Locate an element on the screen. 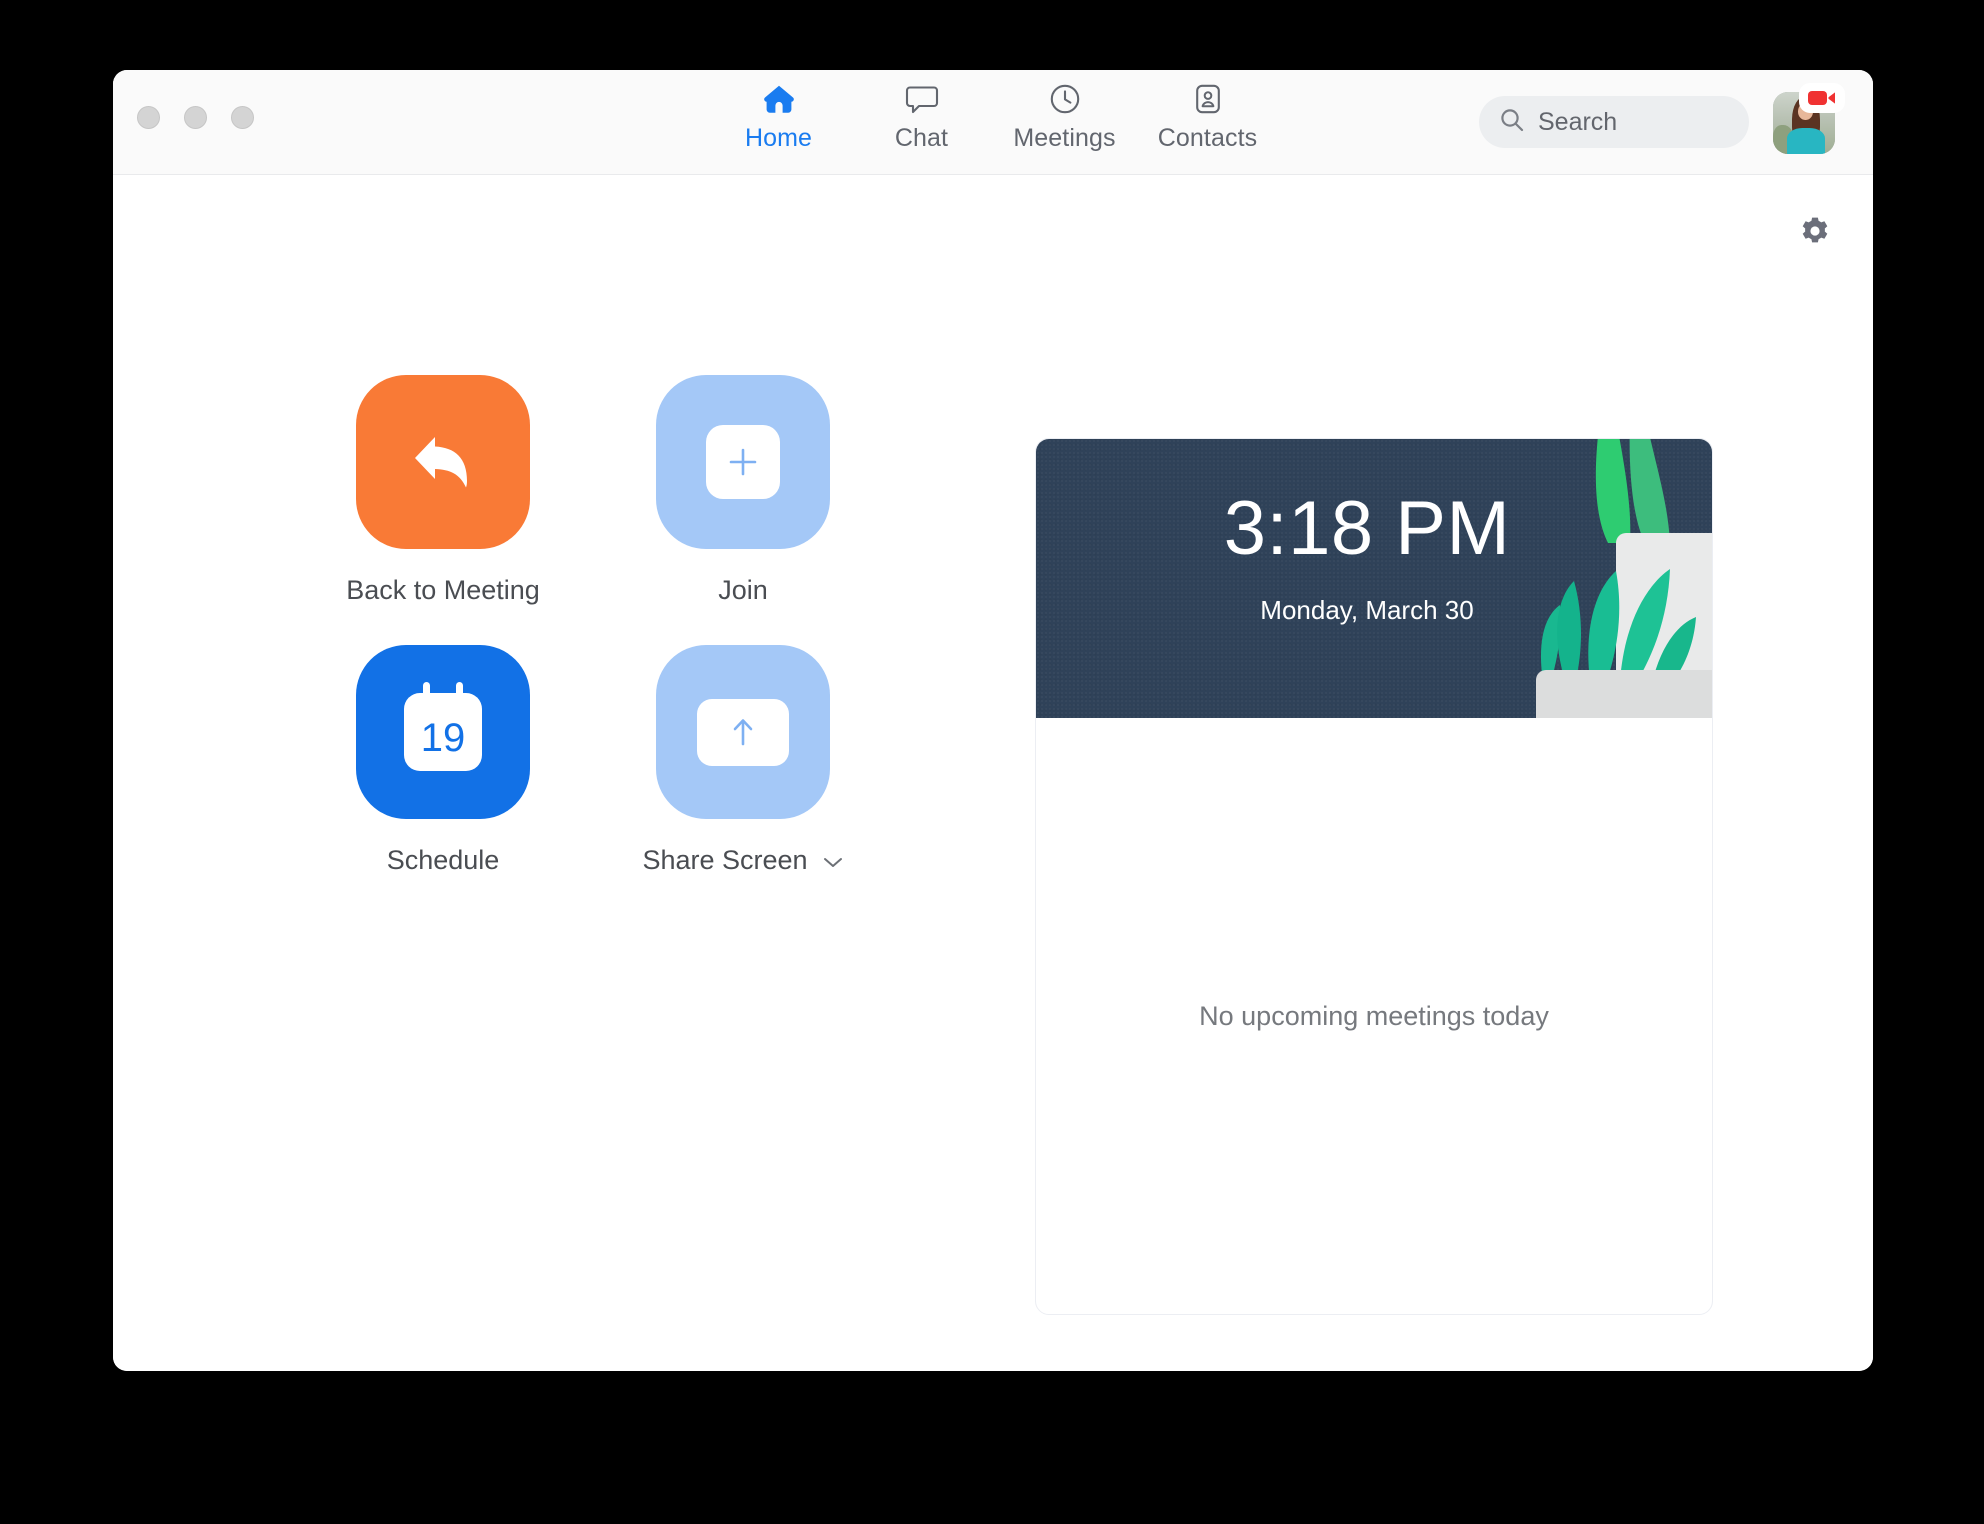 The width and height of the screenshot is (1984, 1524). schedule-label-row: Schedule is located at coordinates (443, 860).